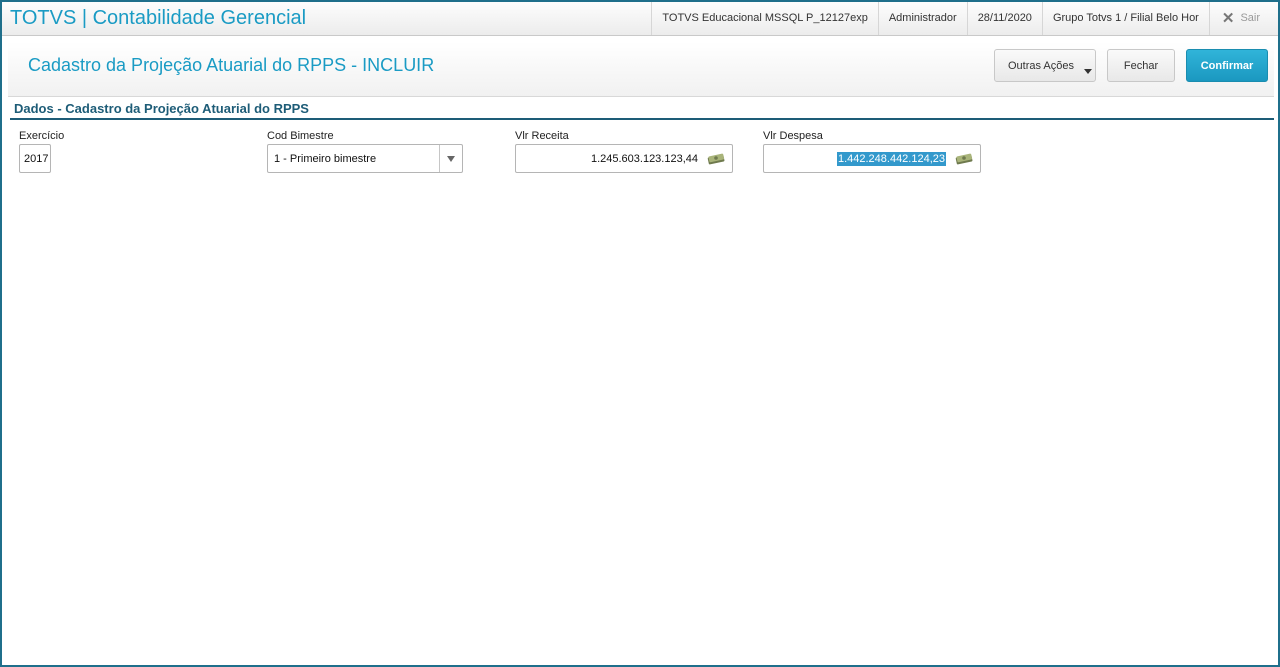 Image resolution: width=1280 pixels, height=667 pixels. I want to click on vlr-despesa-field: 1.442.248.442.124,23, so click(872, 158).